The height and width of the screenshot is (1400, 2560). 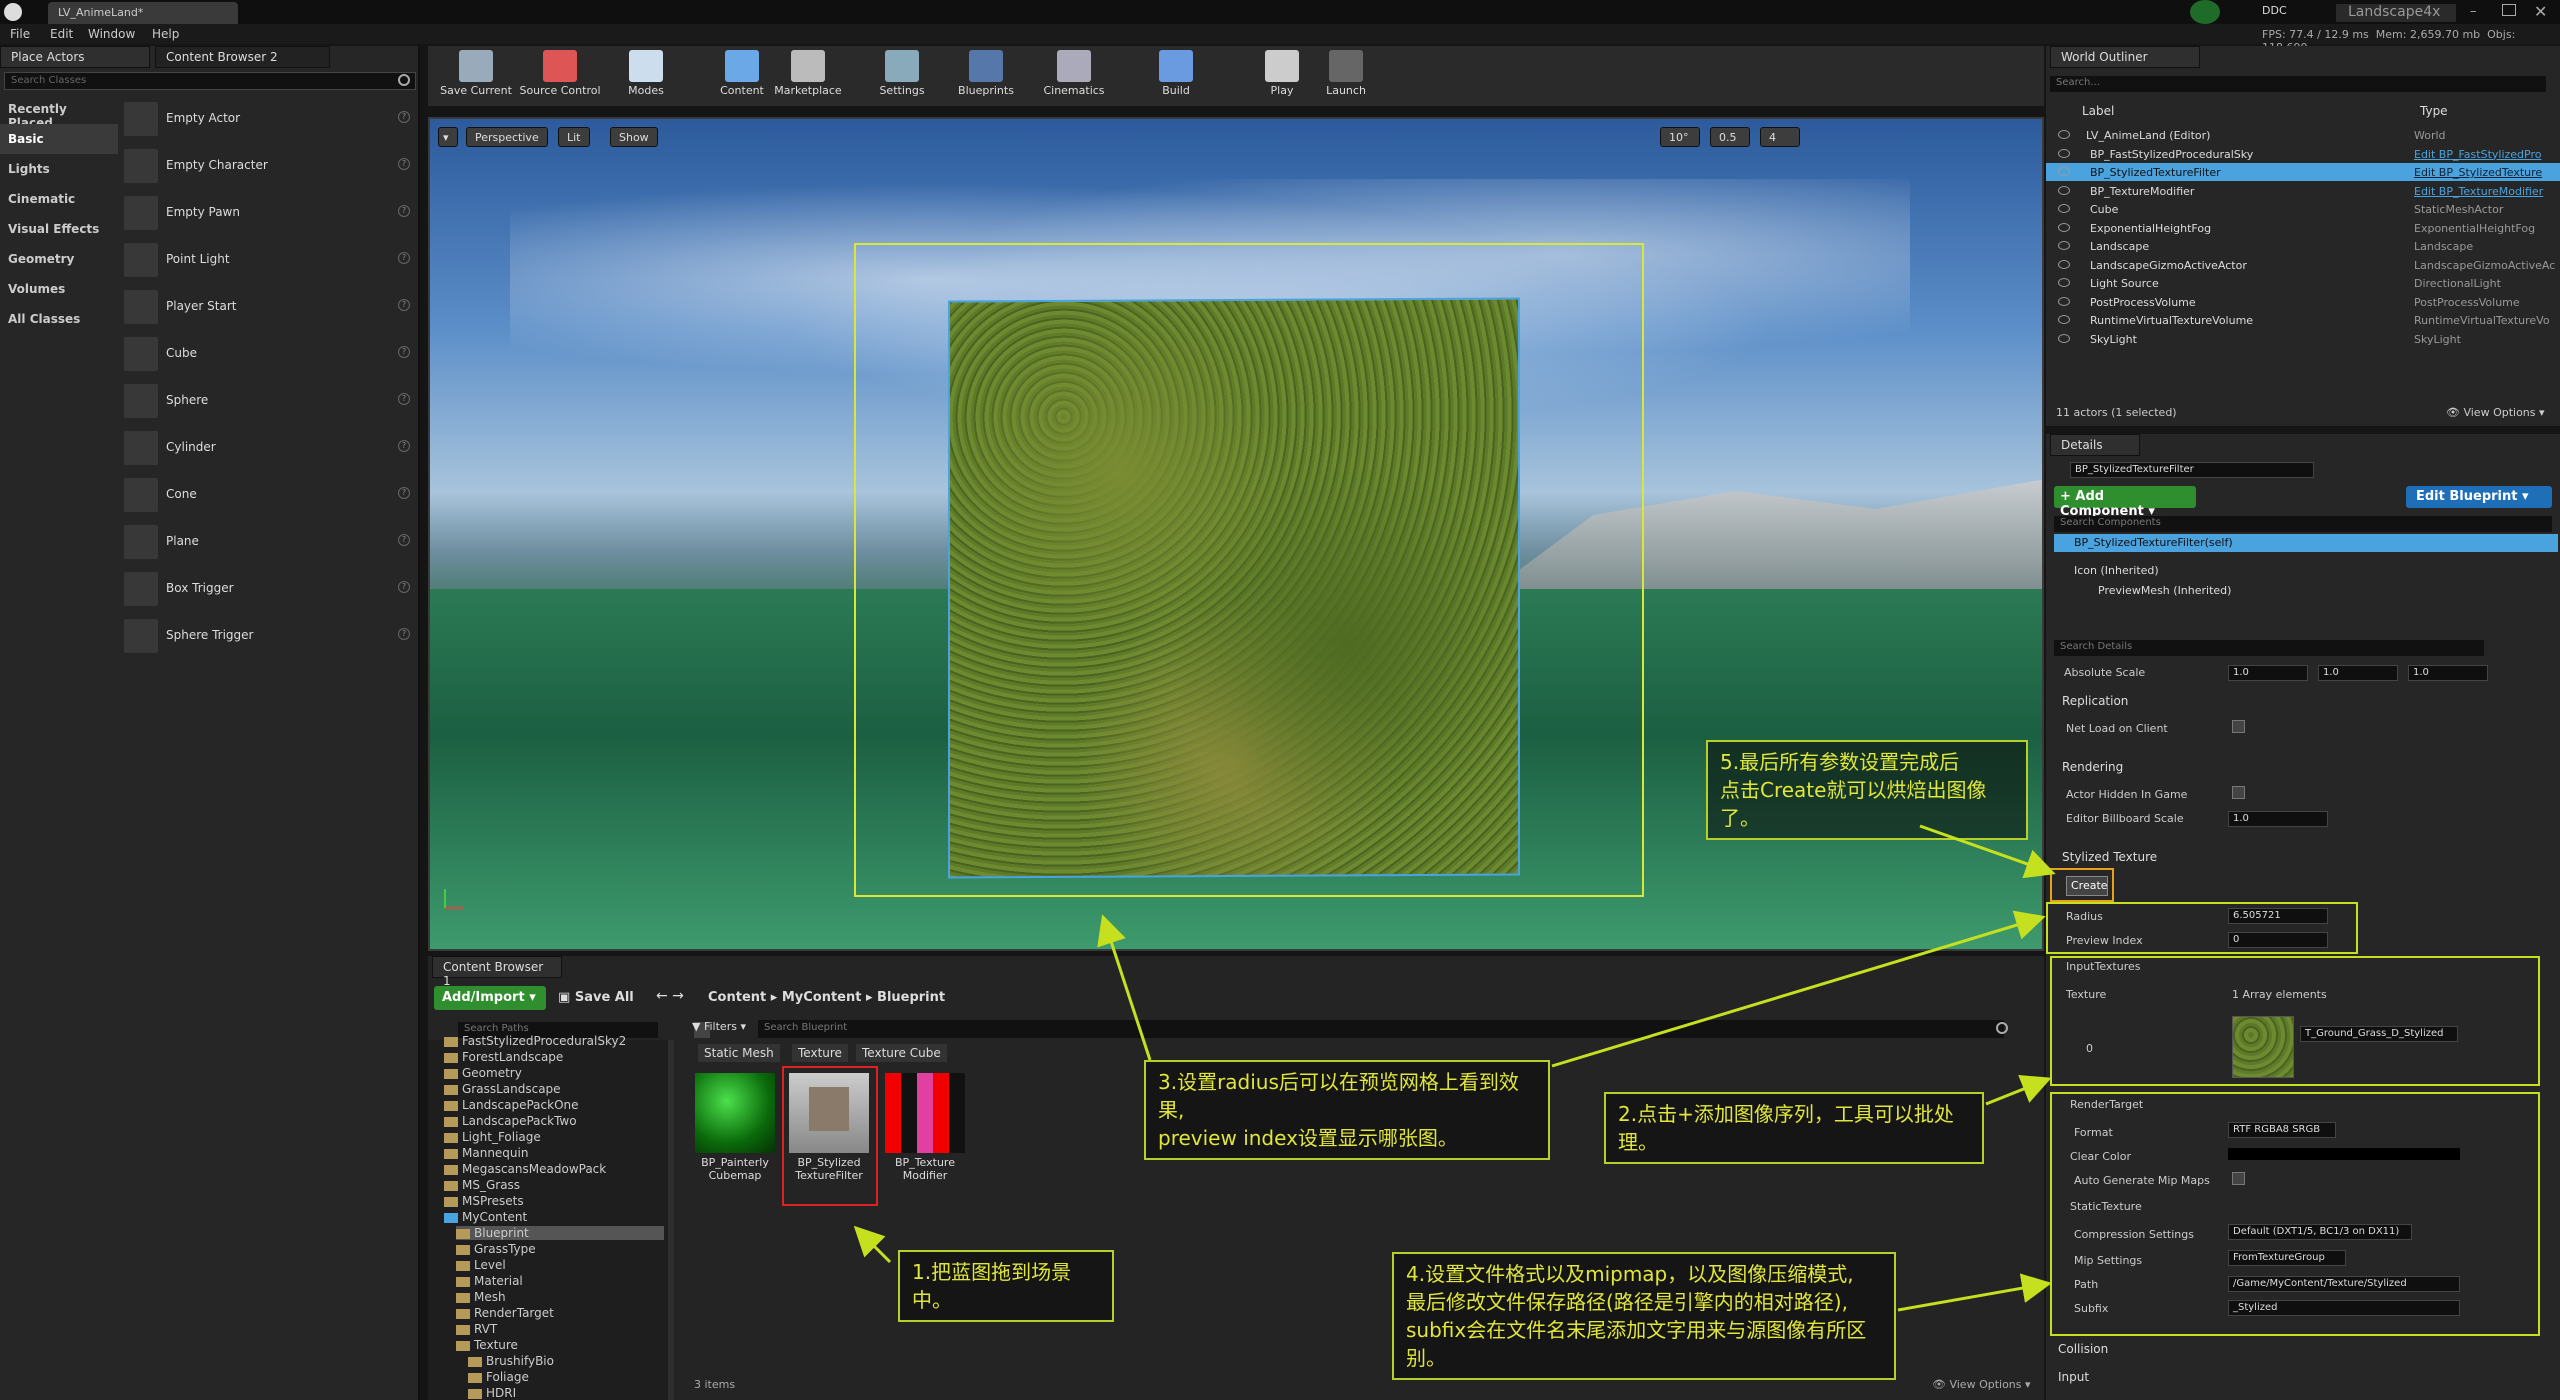 What do you see at coordinates (497, 972) in the screenshot?
I see `tab-content-browser-1: Content Browser 1` at bounding box center [497, 972].